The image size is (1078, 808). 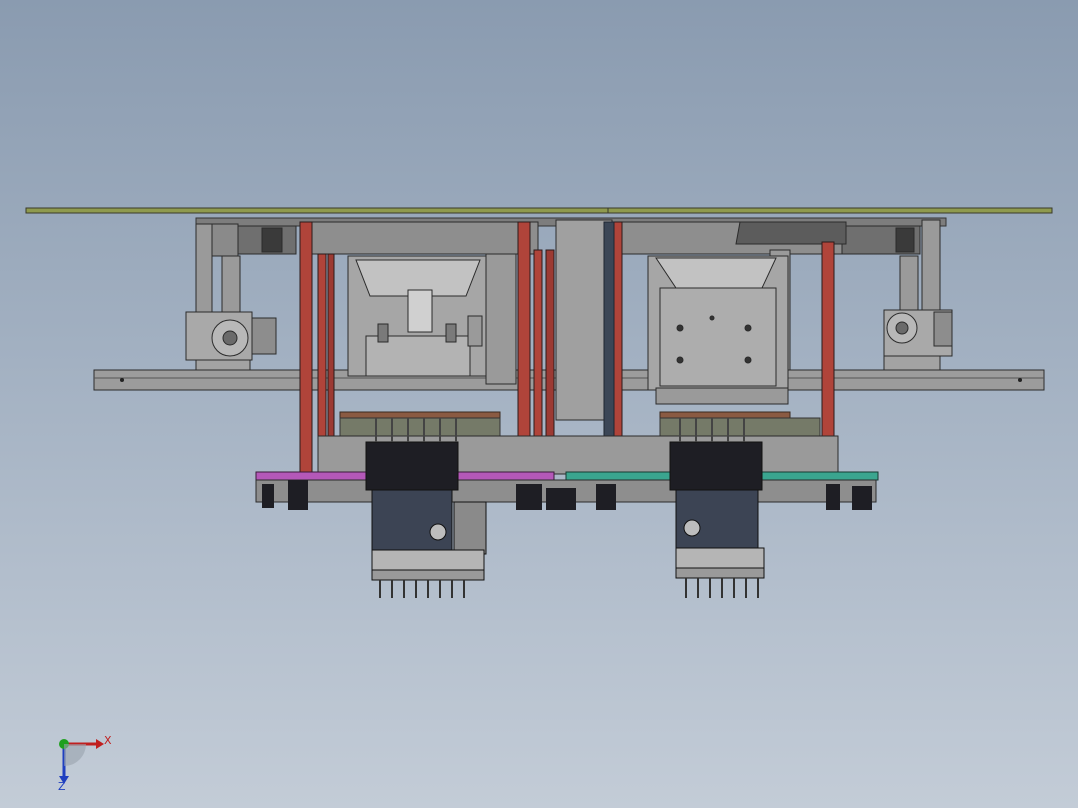 What do you see at coordinates (718, 330) in the screenshot?
I see `right-head-module` at bounding box center [718, 330].